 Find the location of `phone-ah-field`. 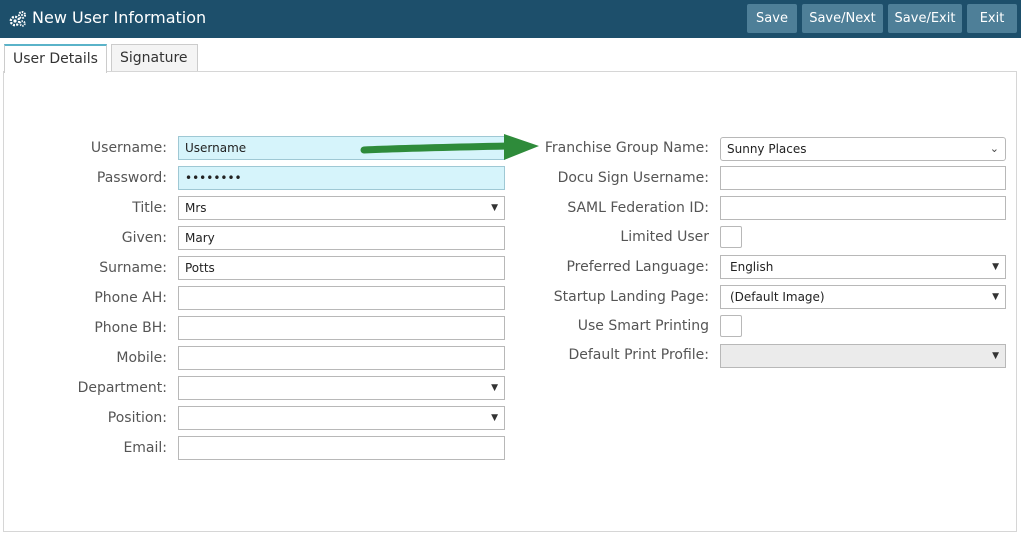

phone-ah-field is located at coordinates (341, 298).